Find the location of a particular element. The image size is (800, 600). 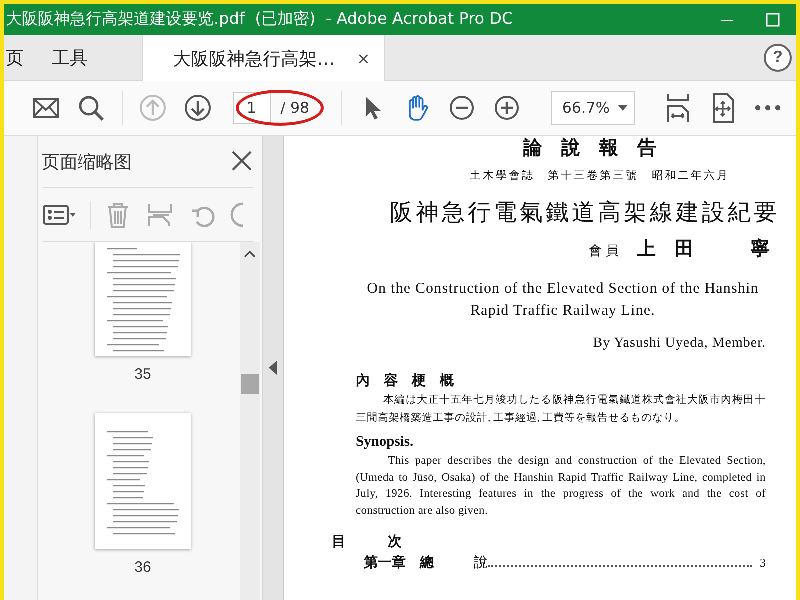

collapse-arrow-icon is located at coordinates (273, 368).